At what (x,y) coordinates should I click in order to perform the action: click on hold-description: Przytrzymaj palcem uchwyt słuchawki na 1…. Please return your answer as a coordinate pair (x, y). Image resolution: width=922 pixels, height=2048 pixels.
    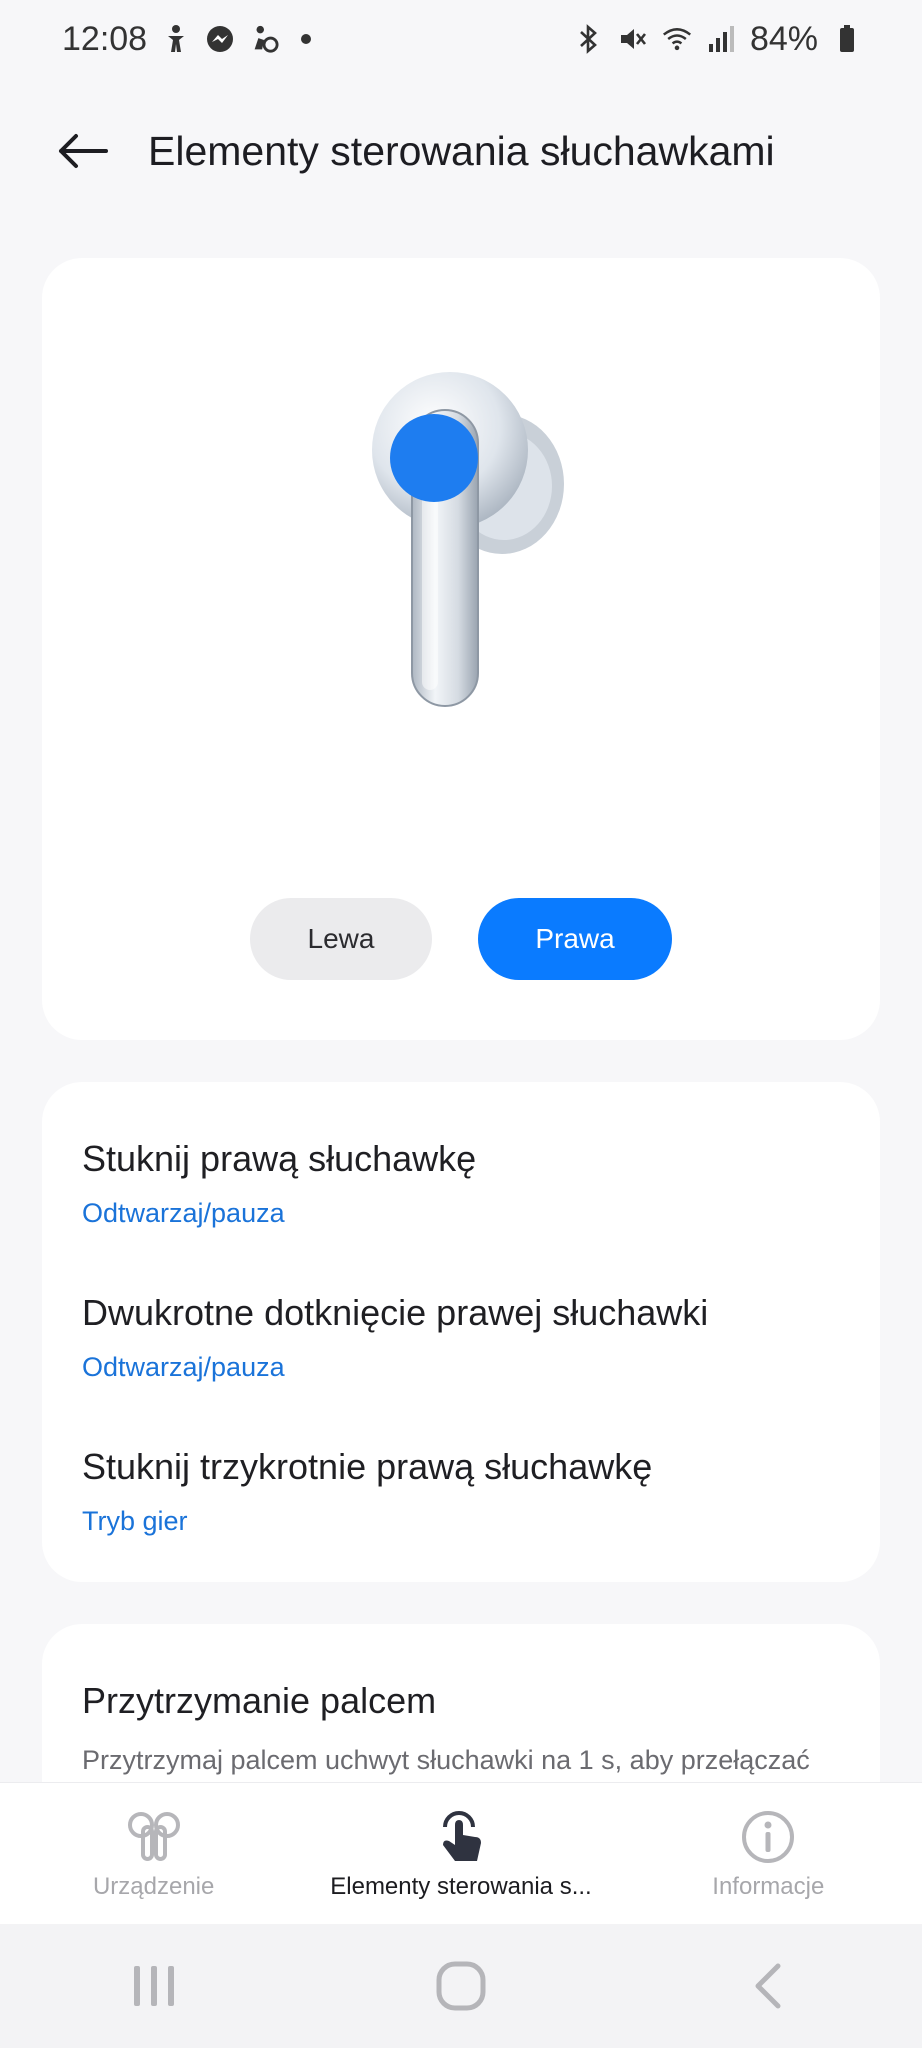
    Looking at the image, I should click on (446, 1760).